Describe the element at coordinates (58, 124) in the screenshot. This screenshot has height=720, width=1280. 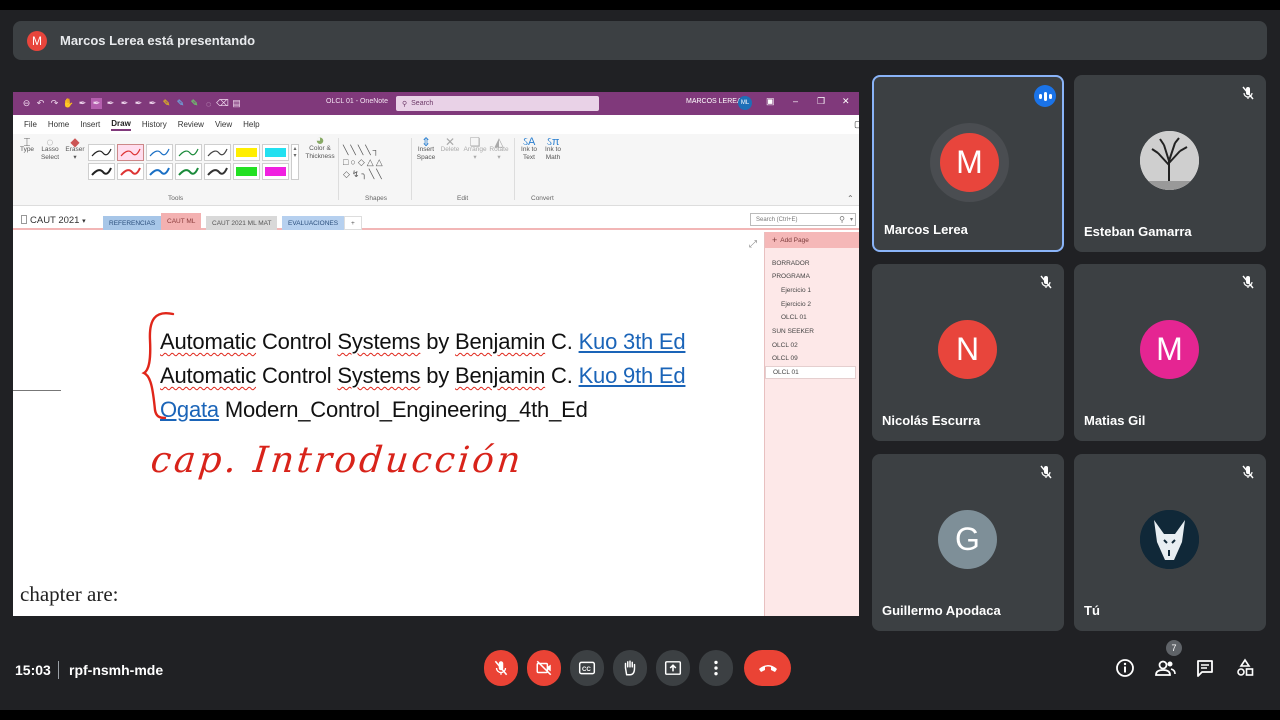
I see `tab-home: Home` at that location.